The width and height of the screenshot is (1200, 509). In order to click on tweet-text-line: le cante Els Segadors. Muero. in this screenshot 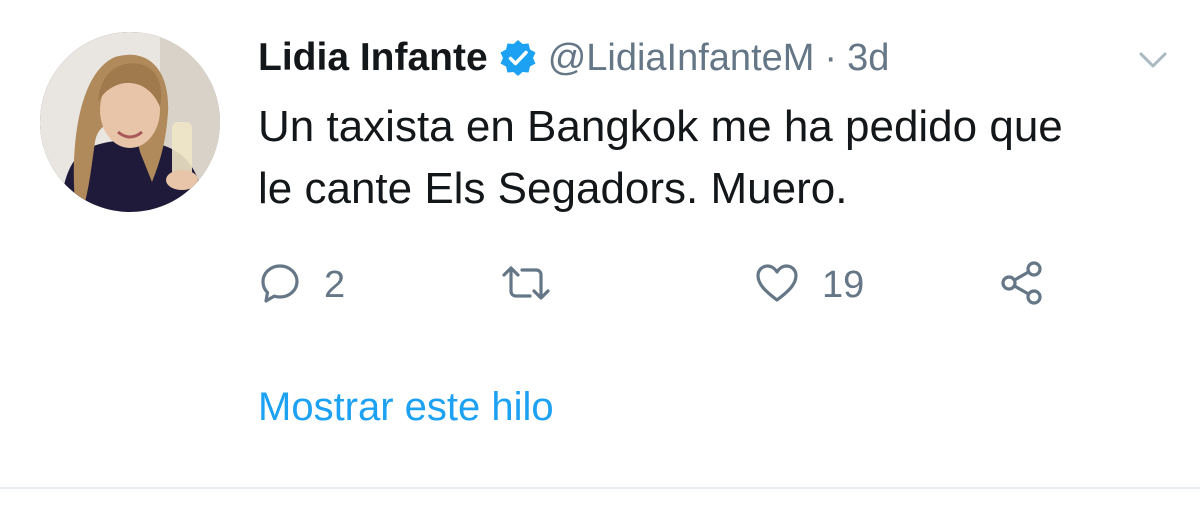, I will do `click(553, 188)`.